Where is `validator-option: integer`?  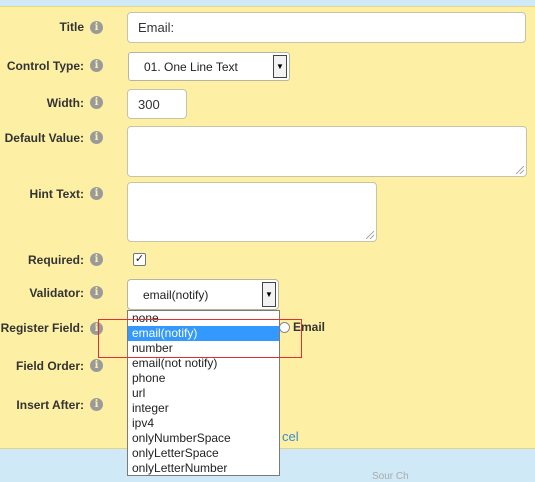
validator-option: integer is located at coordinates (203, 408).